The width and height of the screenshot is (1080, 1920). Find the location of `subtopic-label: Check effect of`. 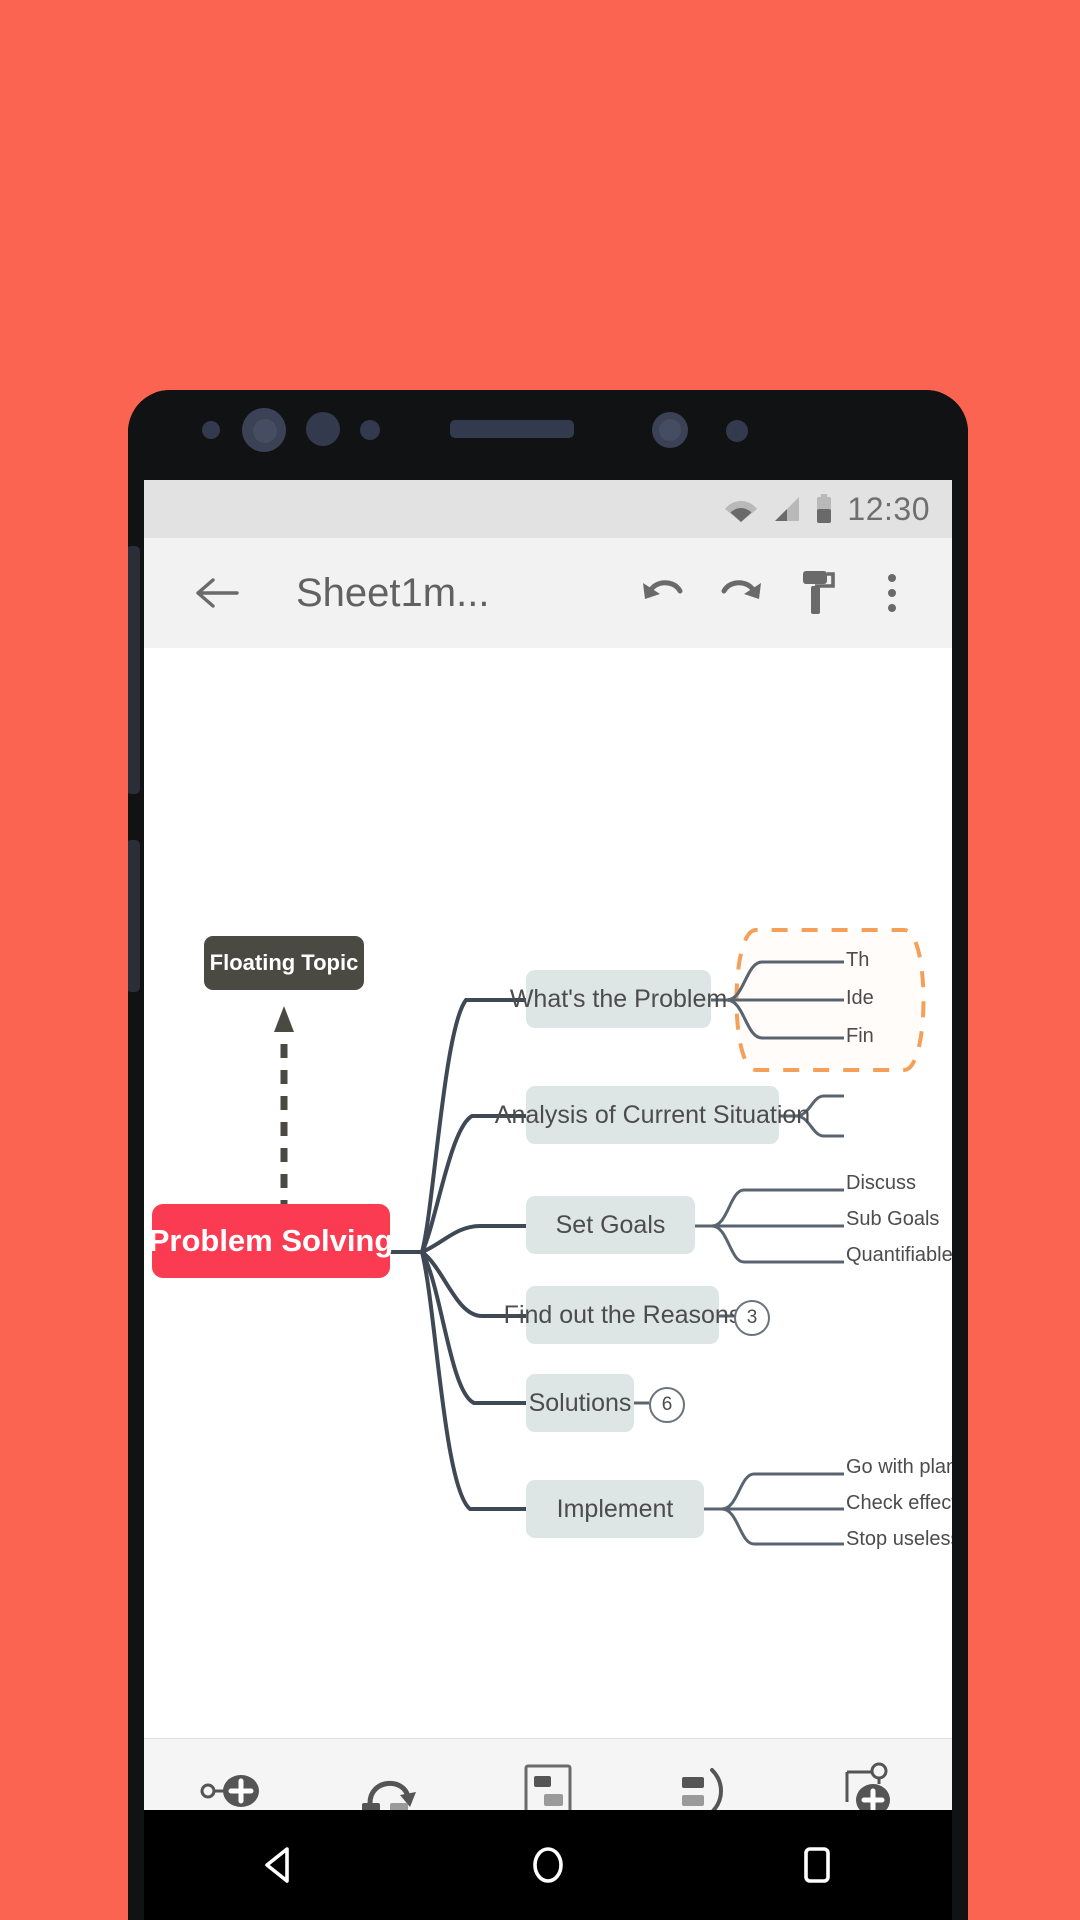

subtopic-label: Check effect of is located at coordinates (899, 1502).